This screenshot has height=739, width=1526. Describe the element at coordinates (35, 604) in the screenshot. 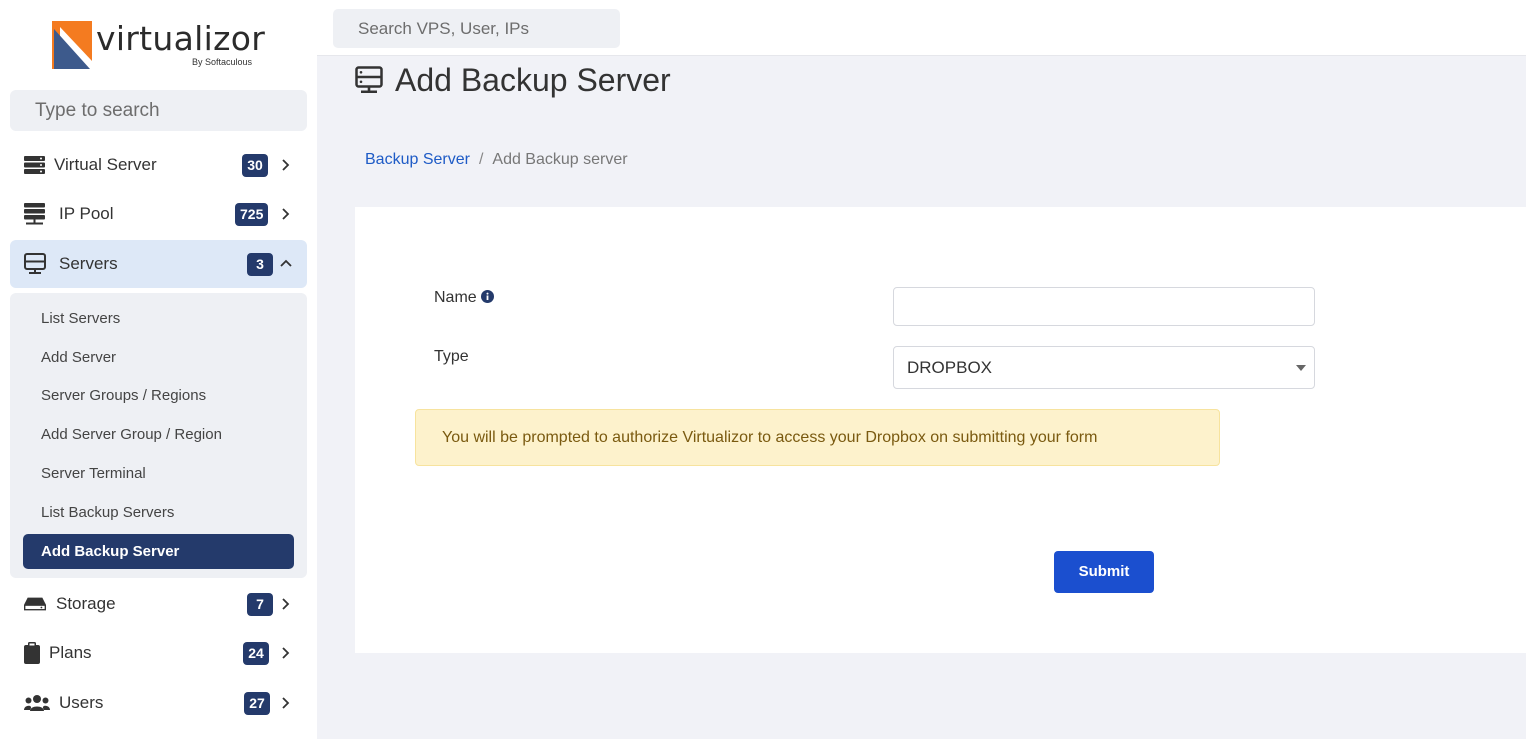

I see `hdd-icon` at that location.